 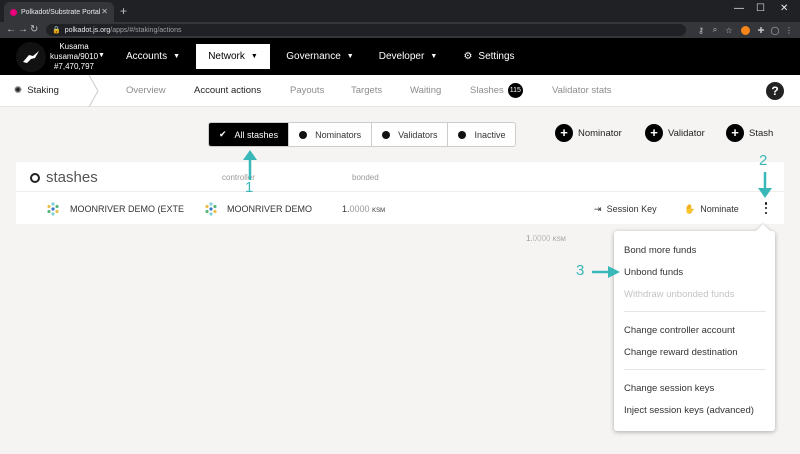 I want to click on total-frac: 0000, so click(x=541, y=238).